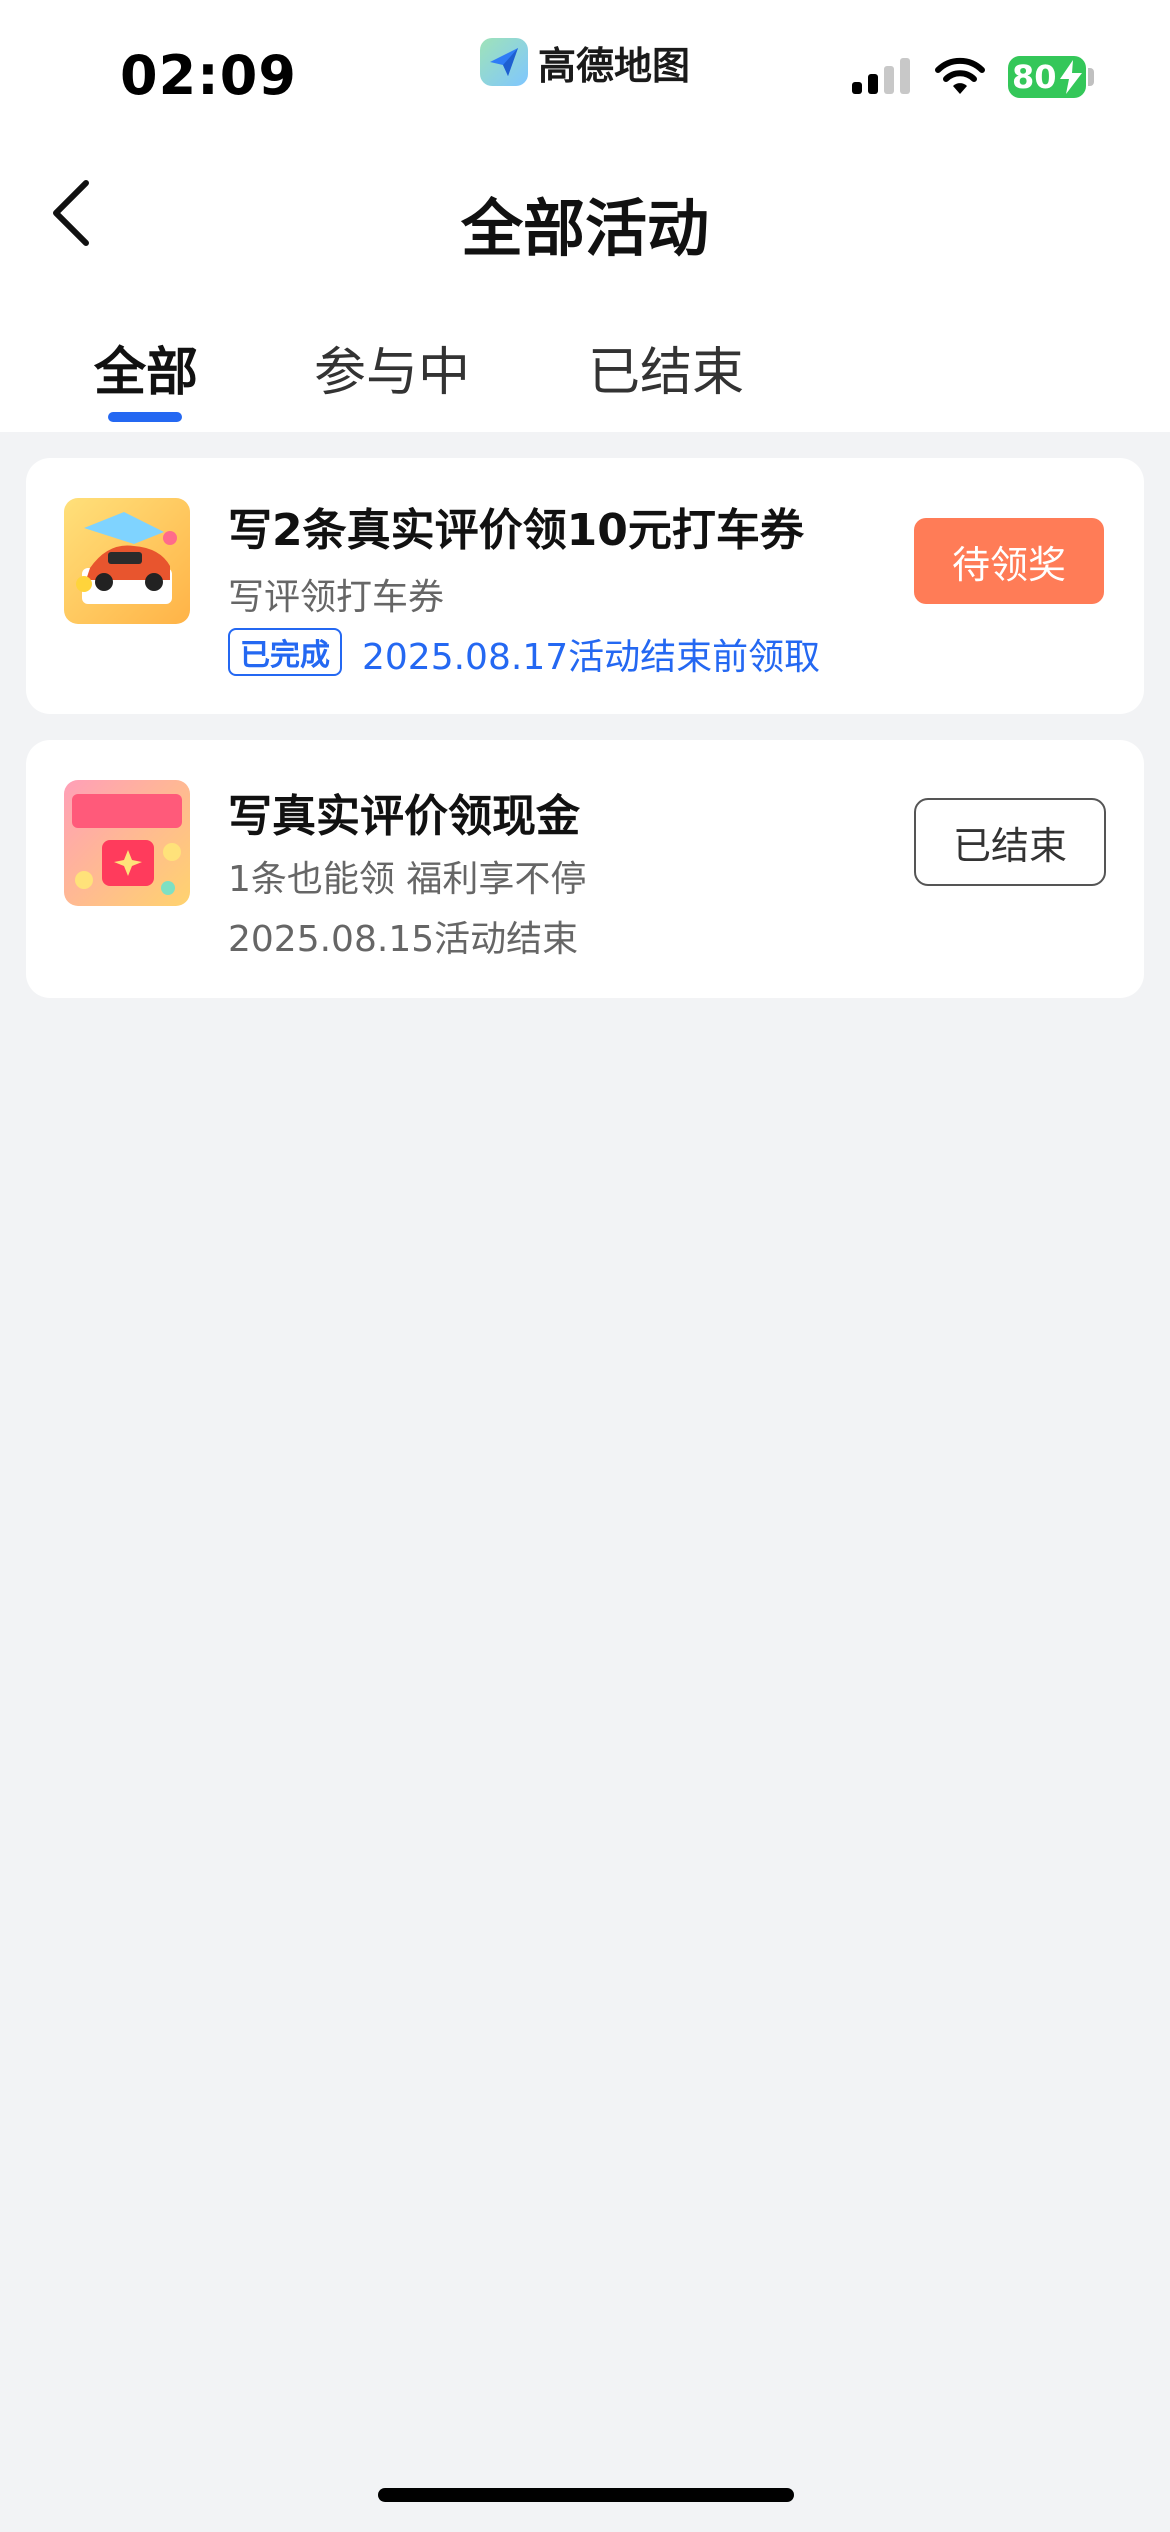  Describe the element at coordinates (392, 367) in the screenshot. I see `tab-participating: 参与中` at that location.